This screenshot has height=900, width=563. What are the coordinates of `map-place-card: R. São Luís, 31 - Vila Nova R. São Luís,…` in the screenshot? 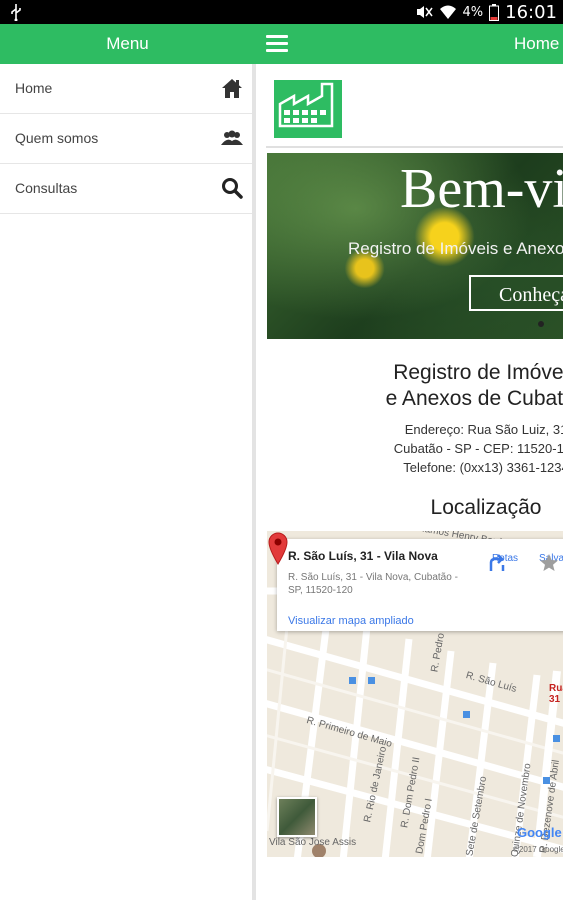 It's located at (420, 585).